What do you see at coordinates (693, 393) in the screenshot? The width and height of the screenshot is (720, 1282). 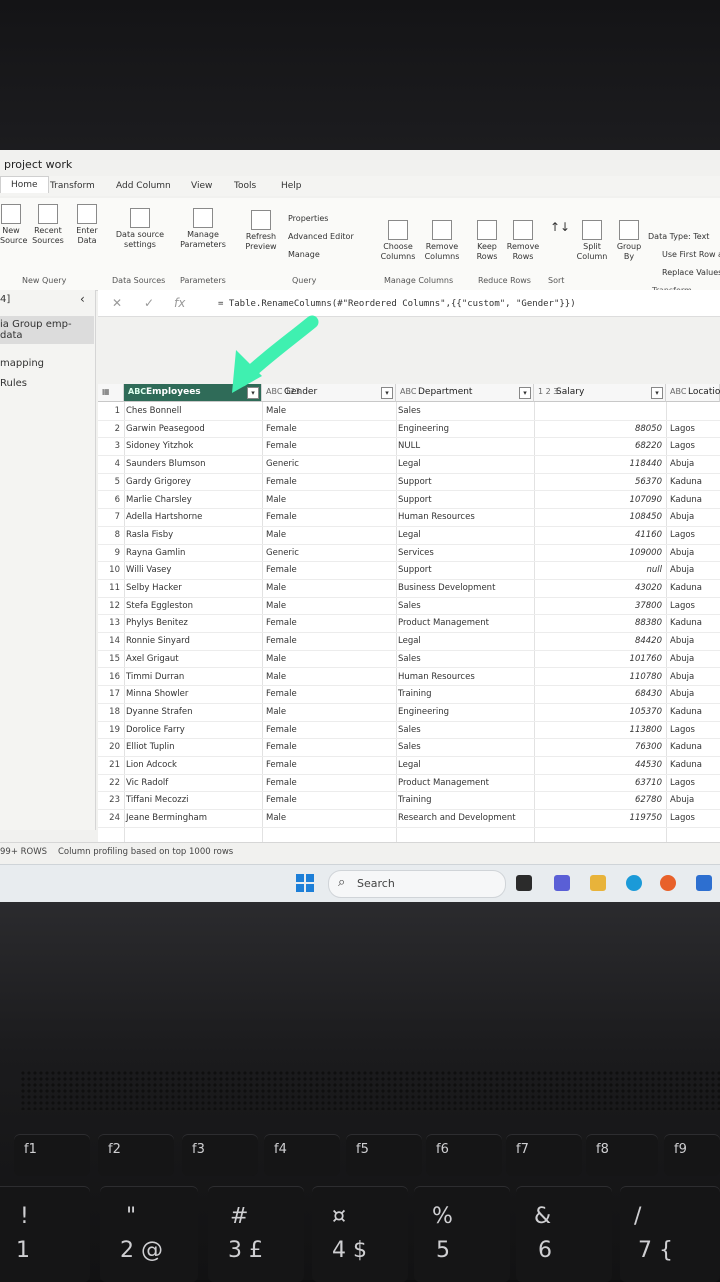 I see `column-header-location: ABC Location` at bounding box center [693, 393].